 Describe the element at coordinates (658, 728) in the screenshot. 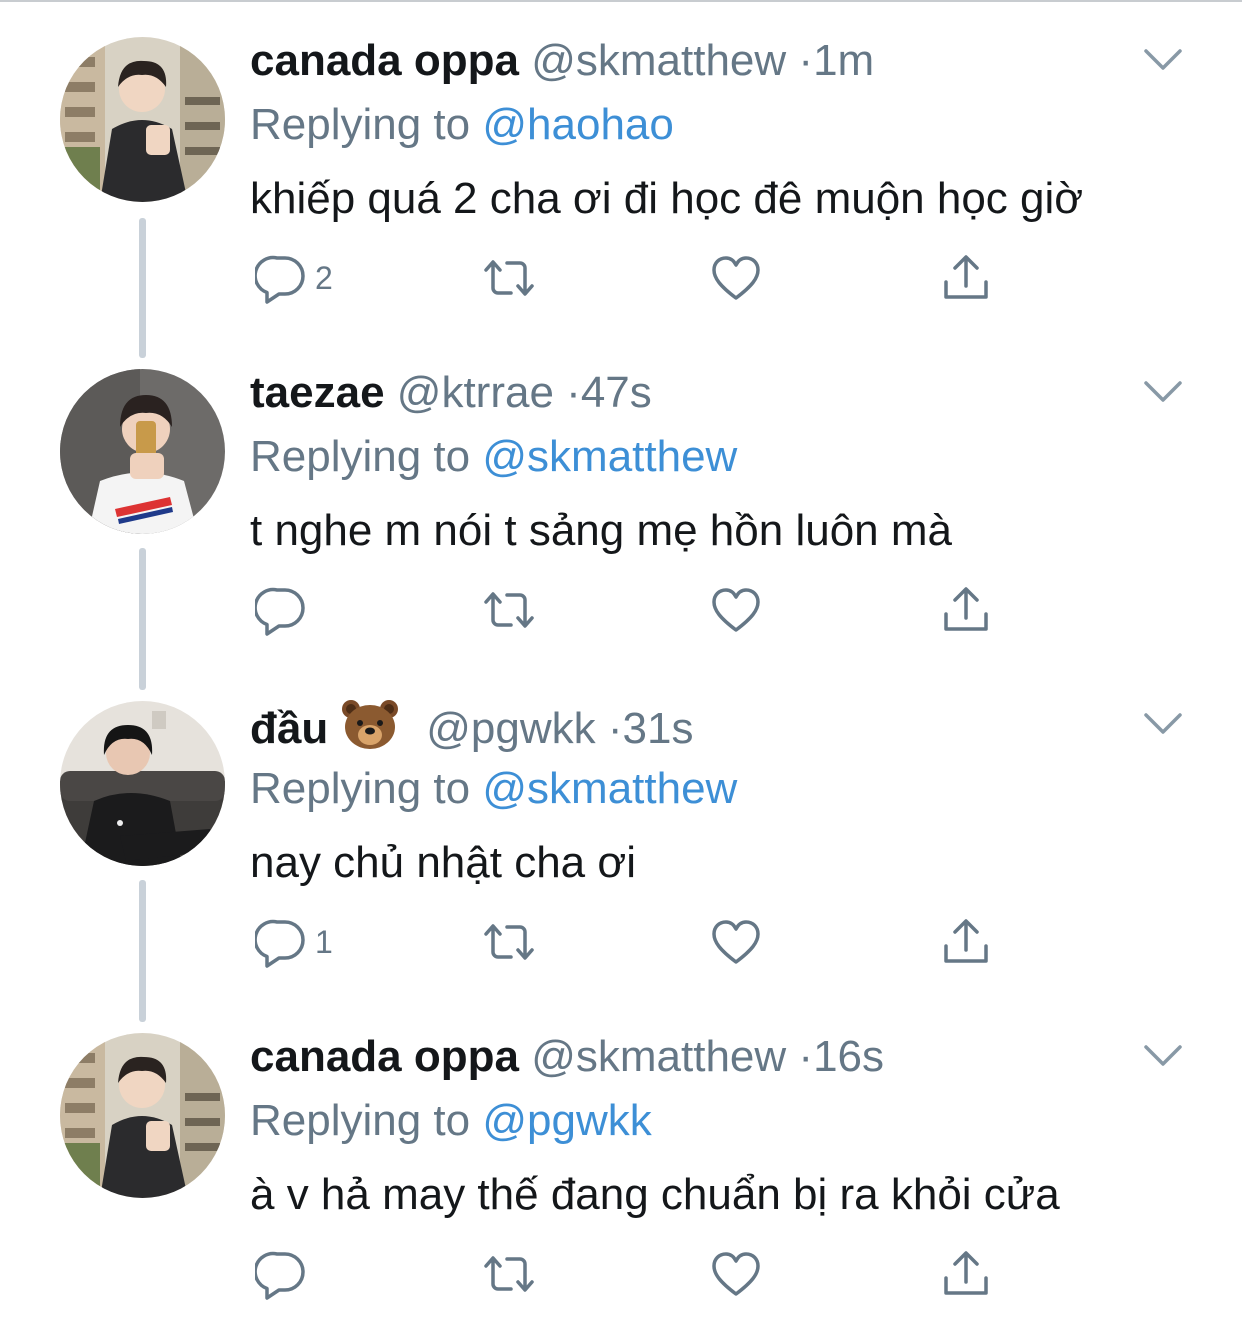

I see `timestamp: 31s` at that location.